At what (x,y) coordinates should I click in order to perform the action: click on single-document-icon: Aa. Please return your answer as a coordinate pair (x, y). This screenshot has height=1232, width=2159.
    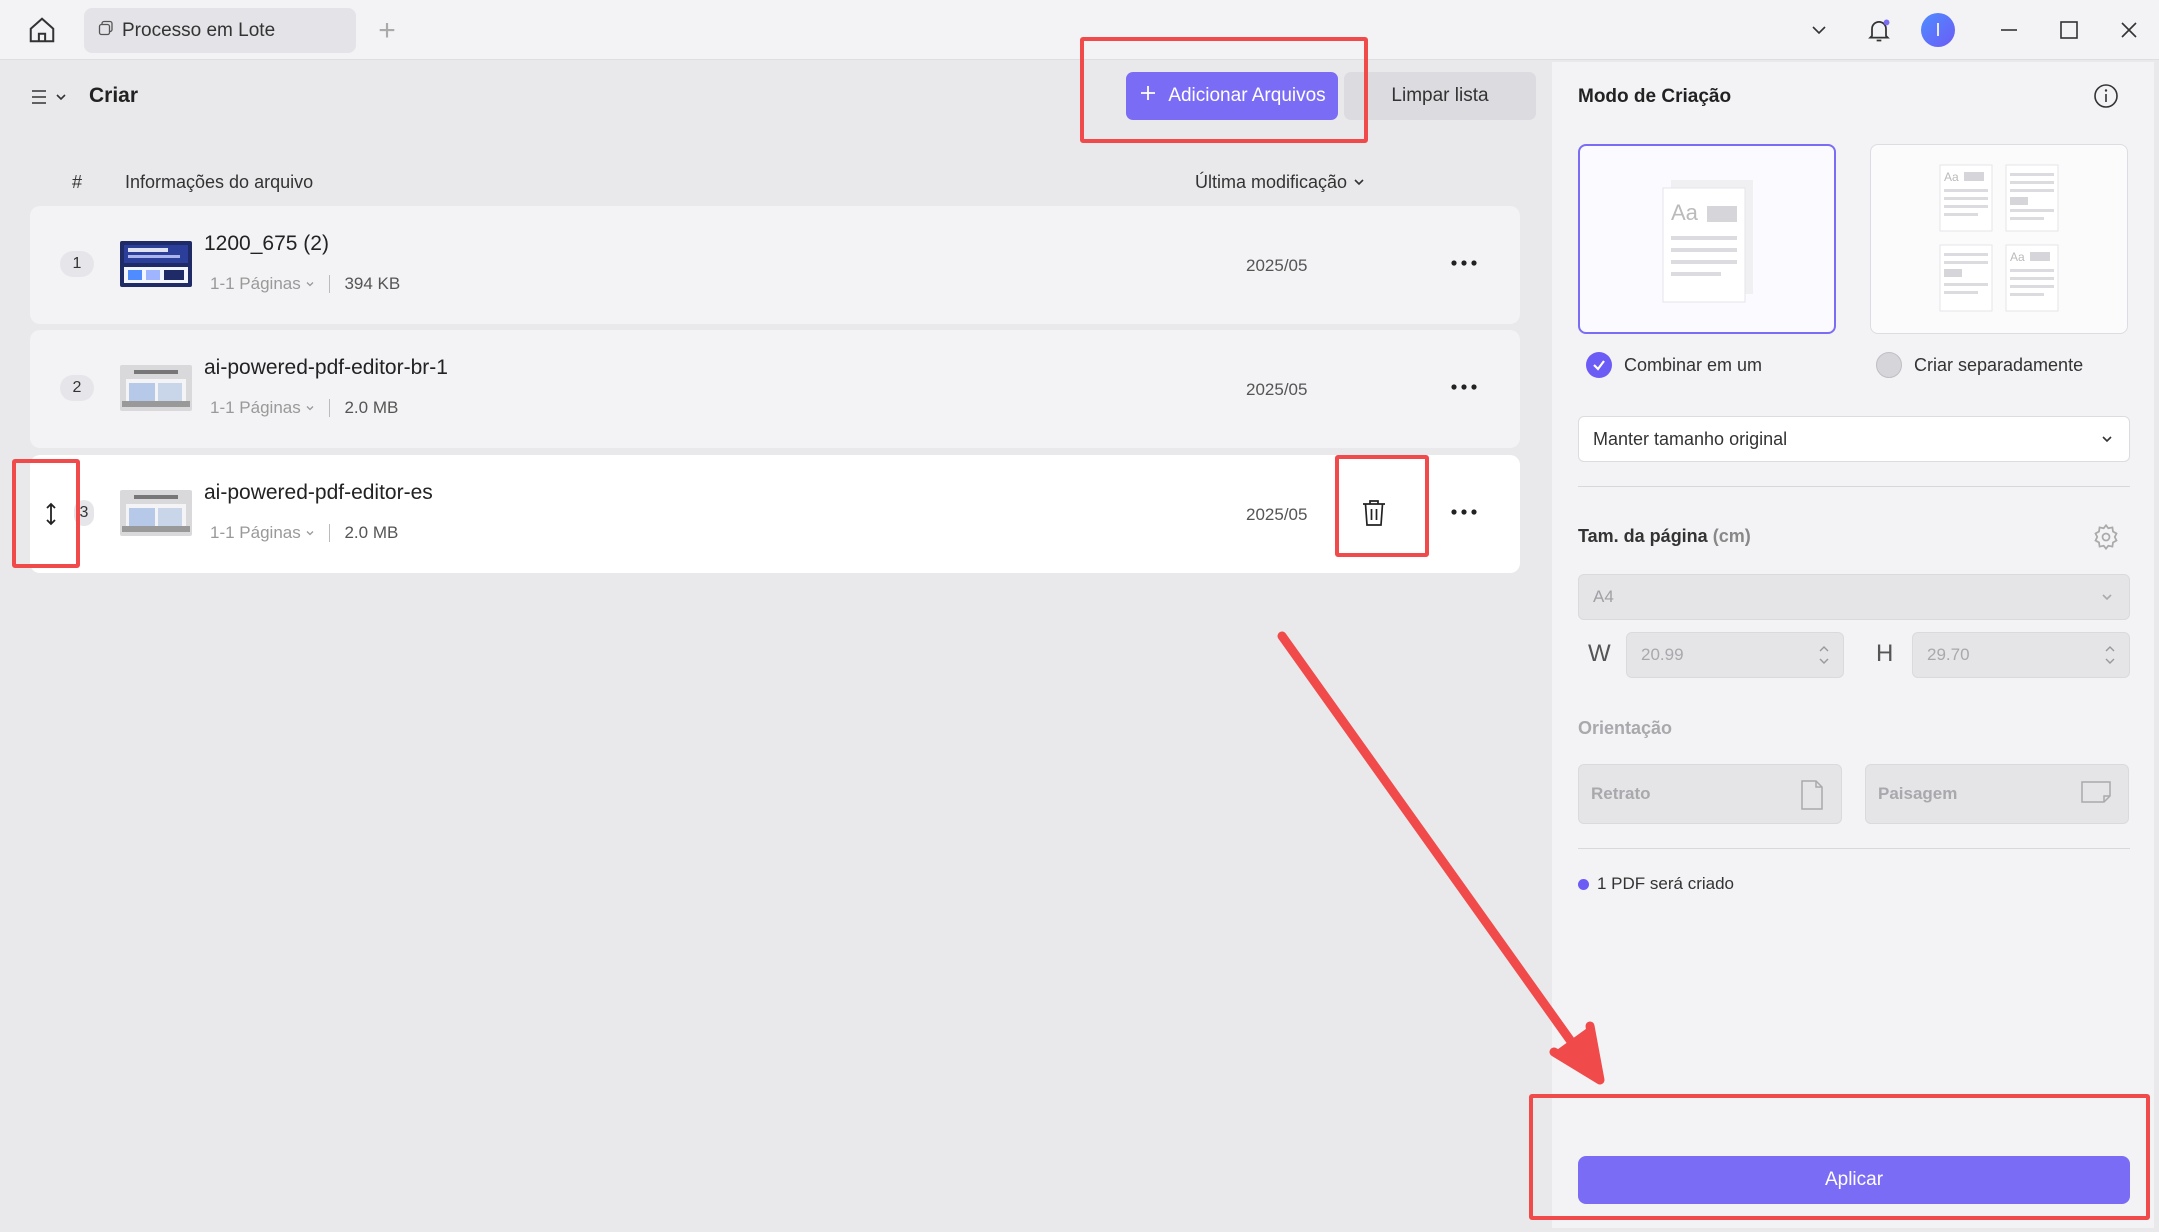
    Looking at the image, I should click on (1707, 241).